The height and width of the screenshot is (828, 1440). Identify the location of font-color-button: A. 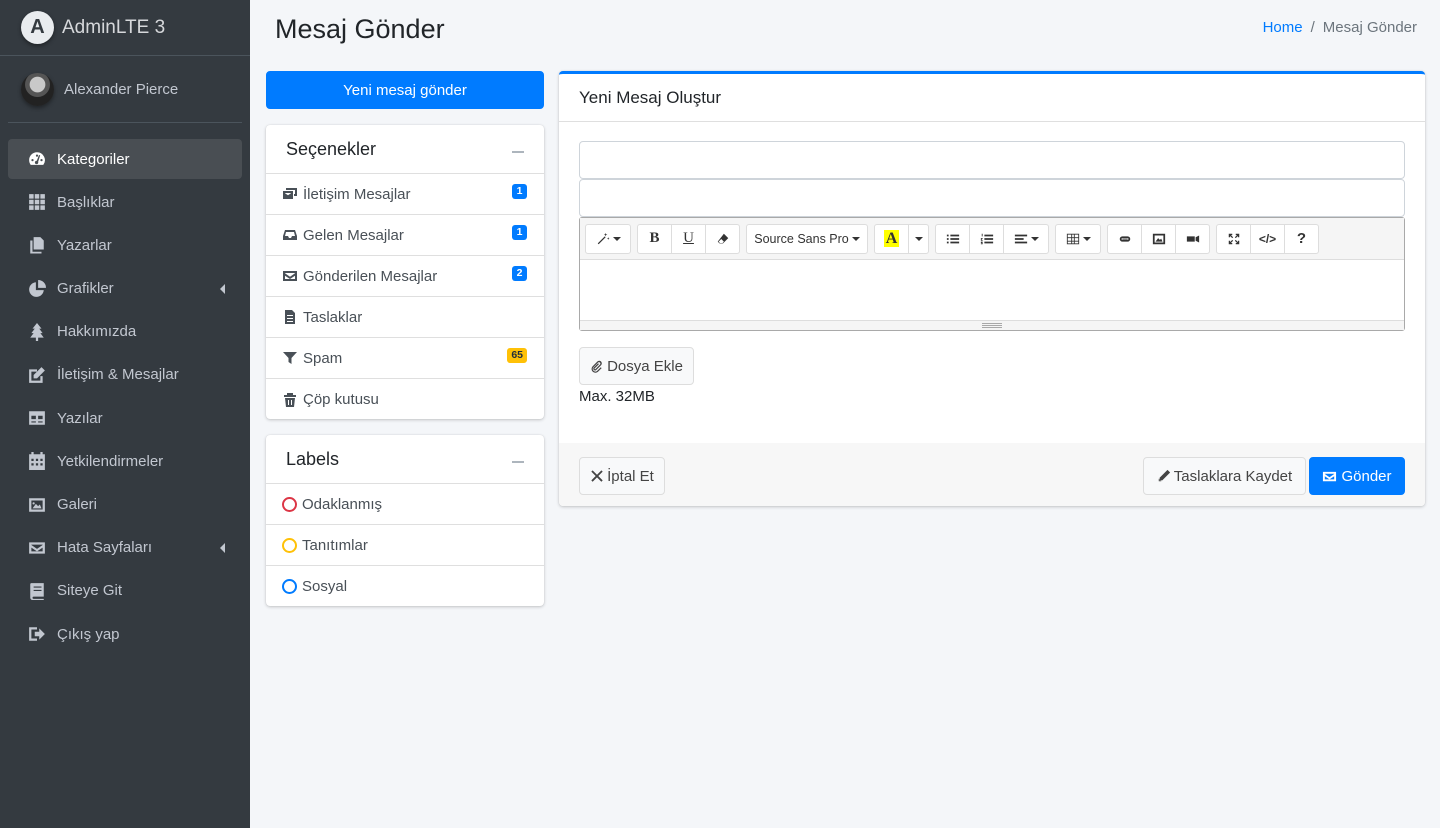
(891, 238).